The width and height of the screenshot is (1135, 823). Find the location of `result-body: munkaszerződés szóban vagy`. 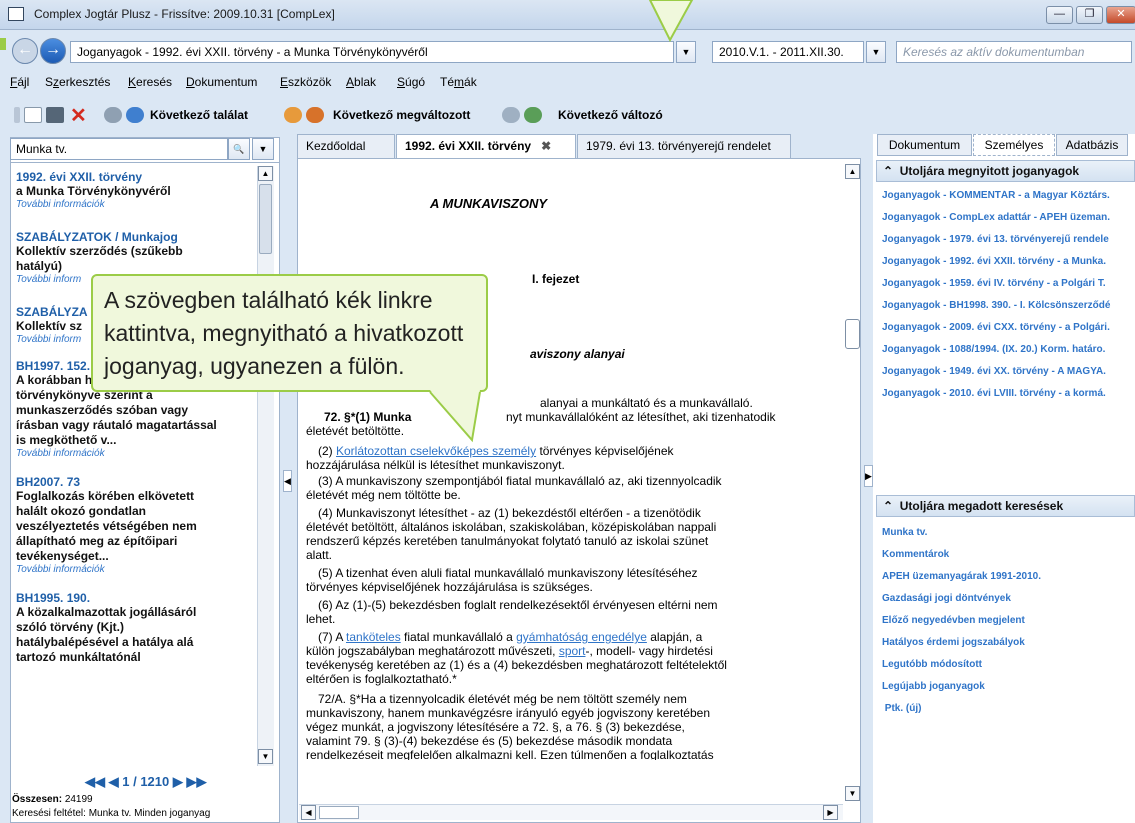

result-body: munkaszerződés szóban vagy is located at coordinates (102, 410).